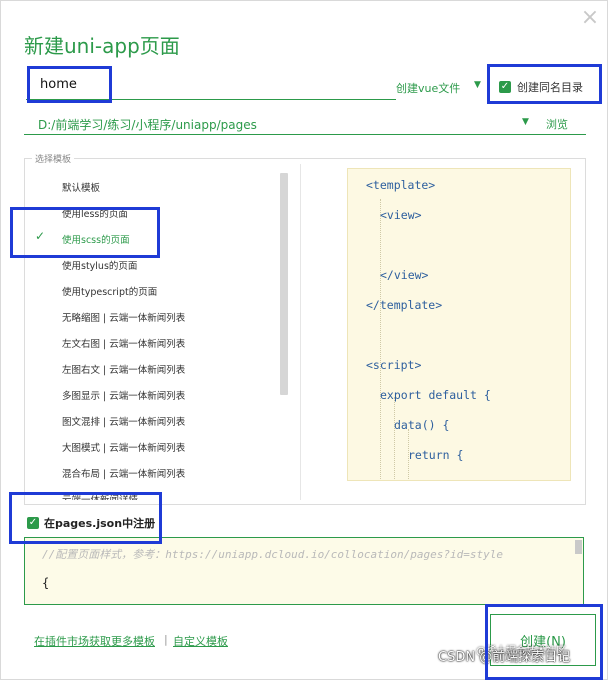 Image resolution: width=608 pixels, height=680 pixels. Describe the element at coordinates (557, 124) in the screenshot. I see `browse-button: 浏览` at that location.